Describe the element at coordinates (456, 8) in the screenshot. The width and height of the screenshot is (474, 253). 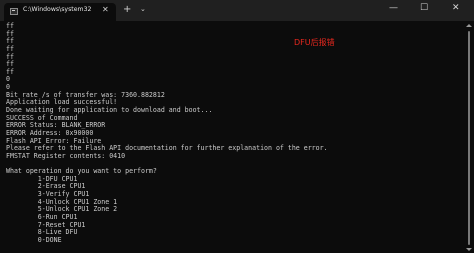
I see `close-button: ✕` at that location.